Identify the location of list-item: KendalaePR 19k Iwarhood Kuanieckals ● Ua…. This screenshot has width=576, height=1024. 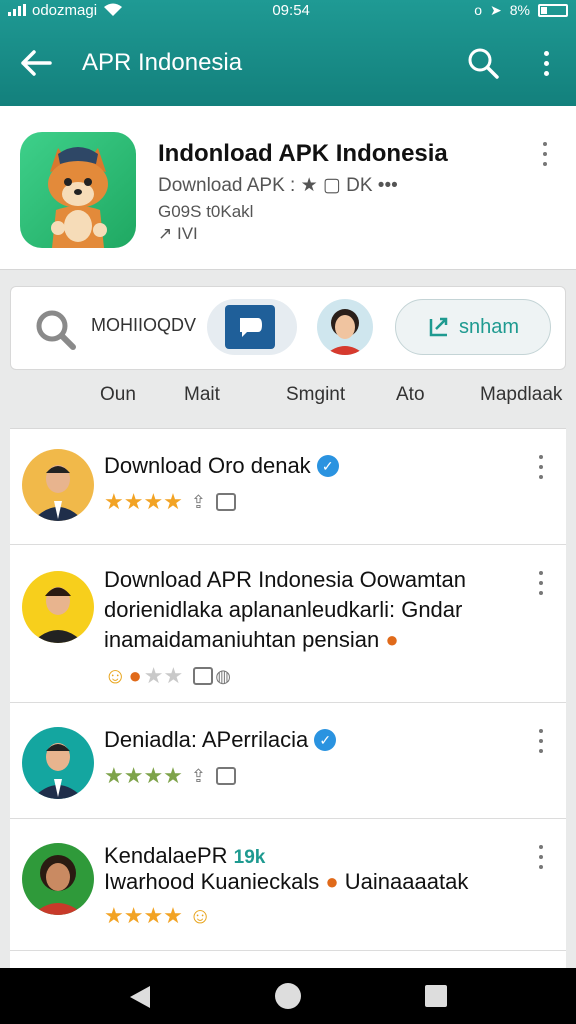
(288, 885).